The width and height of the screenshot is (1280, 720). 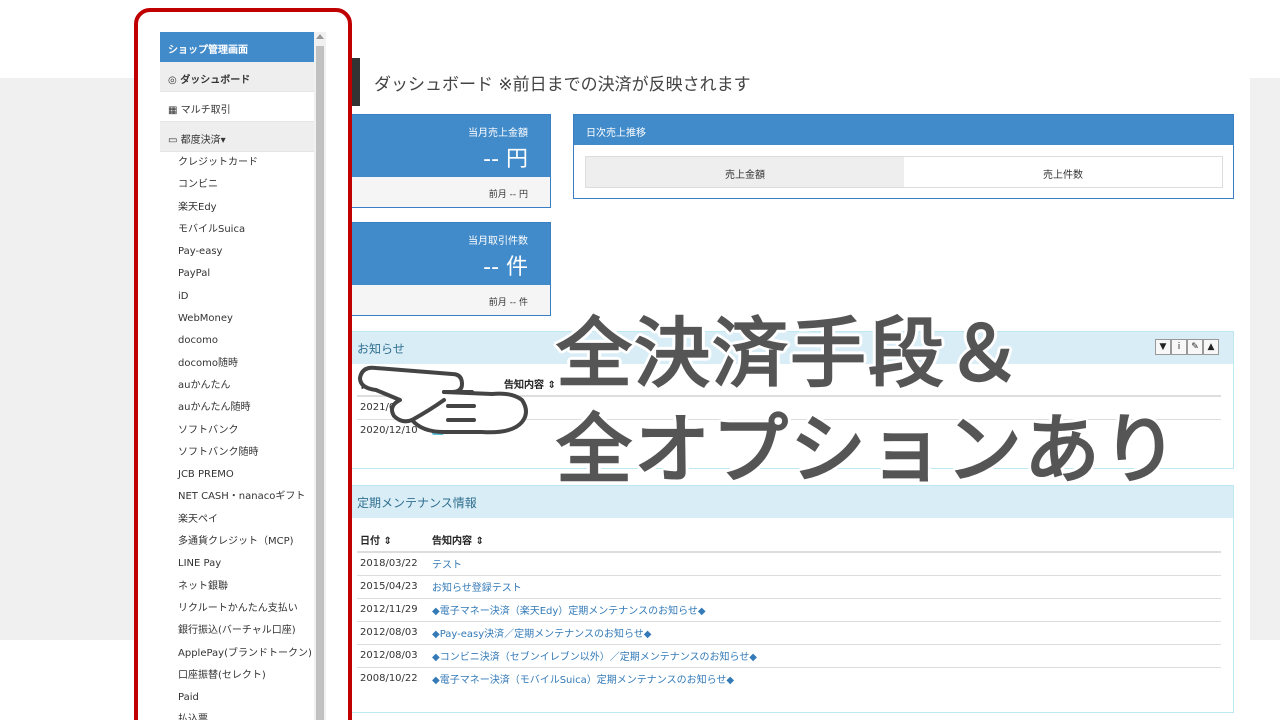 What do you see at coordinates (320, 36) in the screenshot?
I see `scroll-up-icon` at bounding box center [320, 36].